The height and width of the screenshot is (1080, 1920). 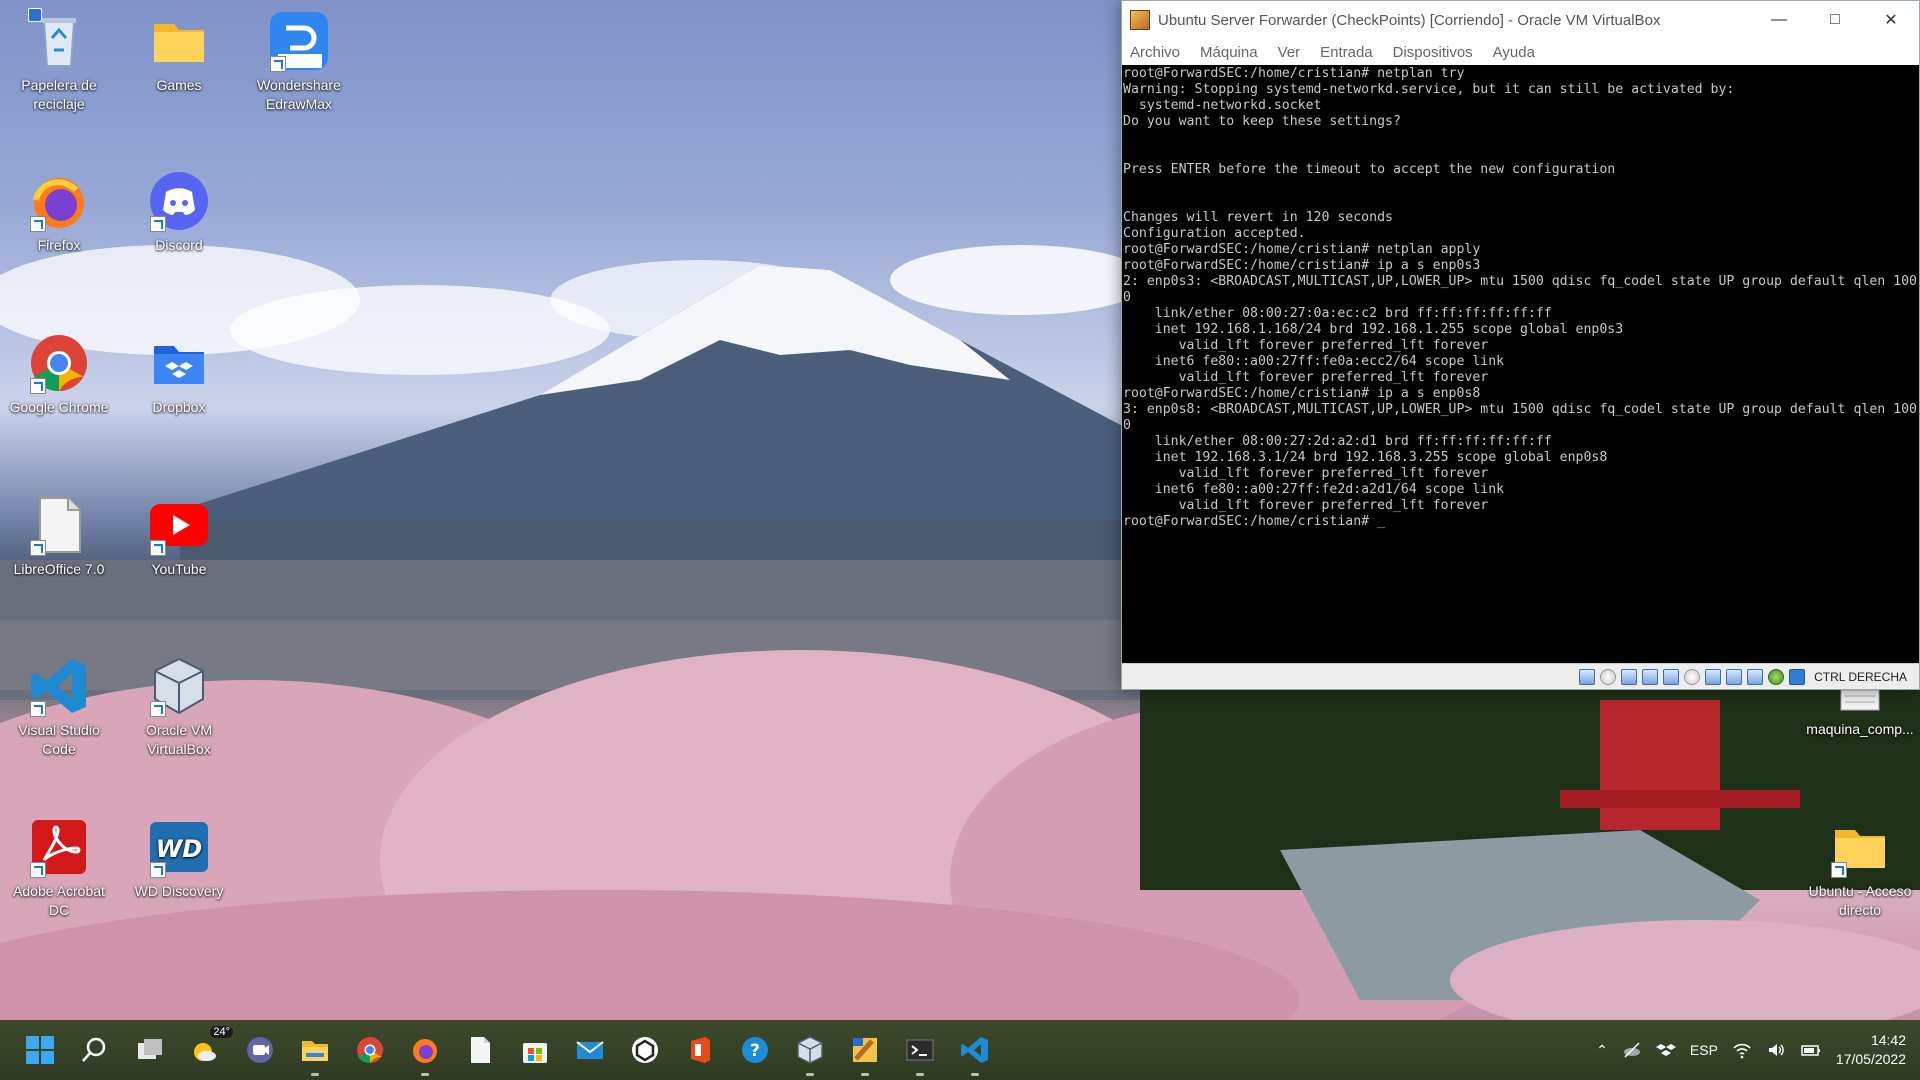 What do you see at coordinates (1870, 1059) in the screenshot?
I see `clock-date: 17/05/2022` at bounding box center [1870, 1059].